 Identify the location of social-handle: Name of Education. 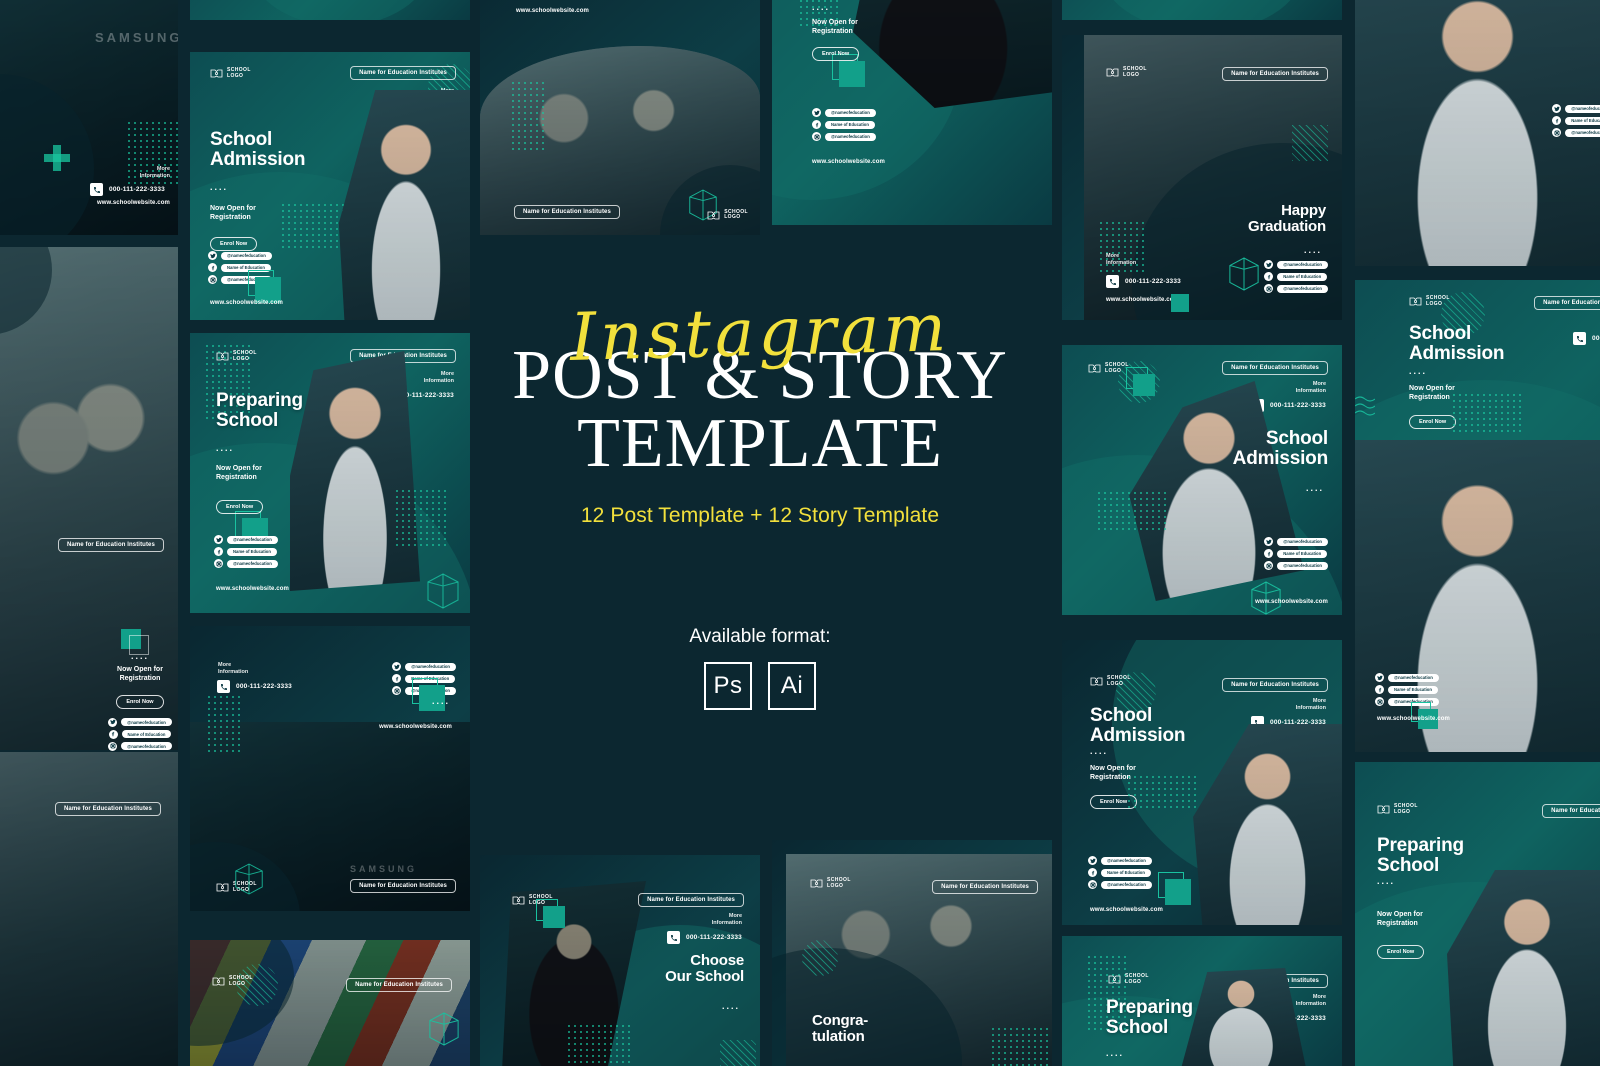
(1302, 276).